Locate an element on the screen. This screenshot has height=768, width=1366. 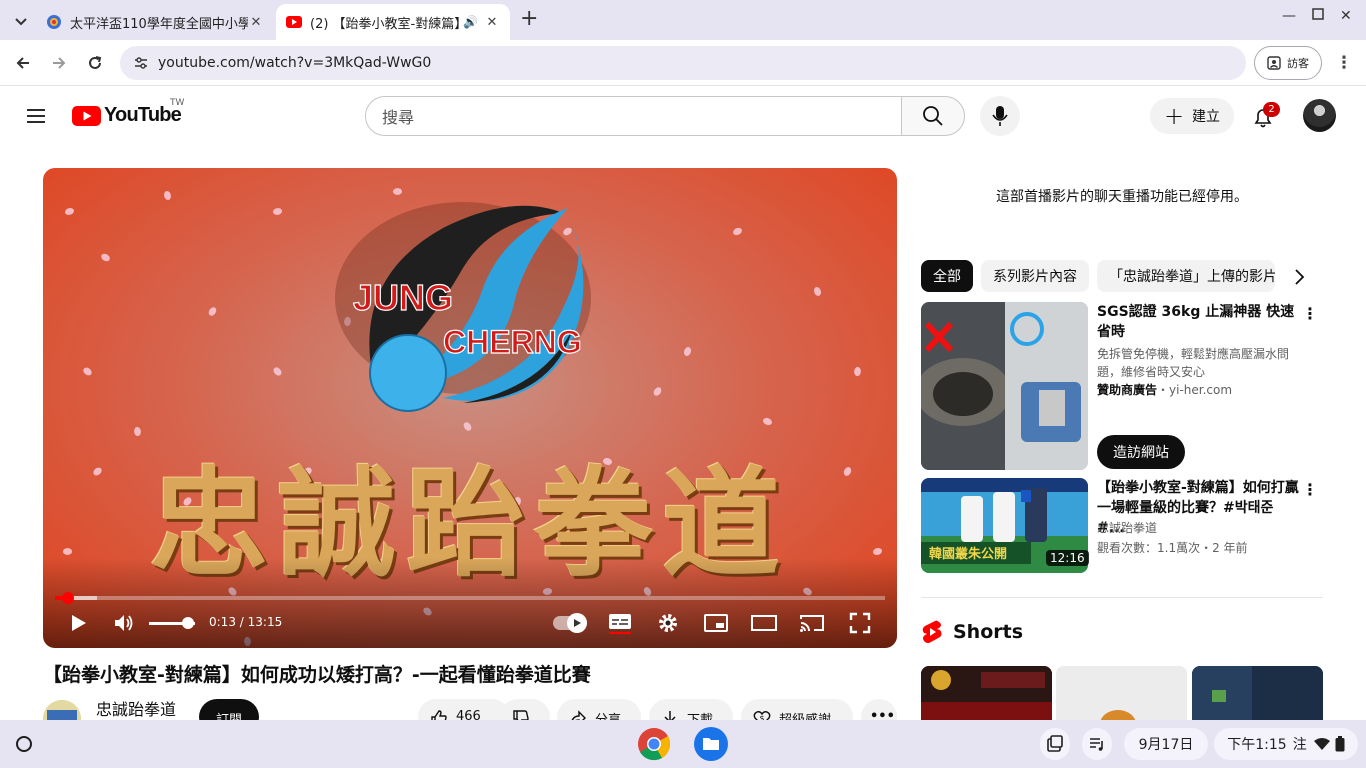
progress-bar is located at coordinates (470, 598).